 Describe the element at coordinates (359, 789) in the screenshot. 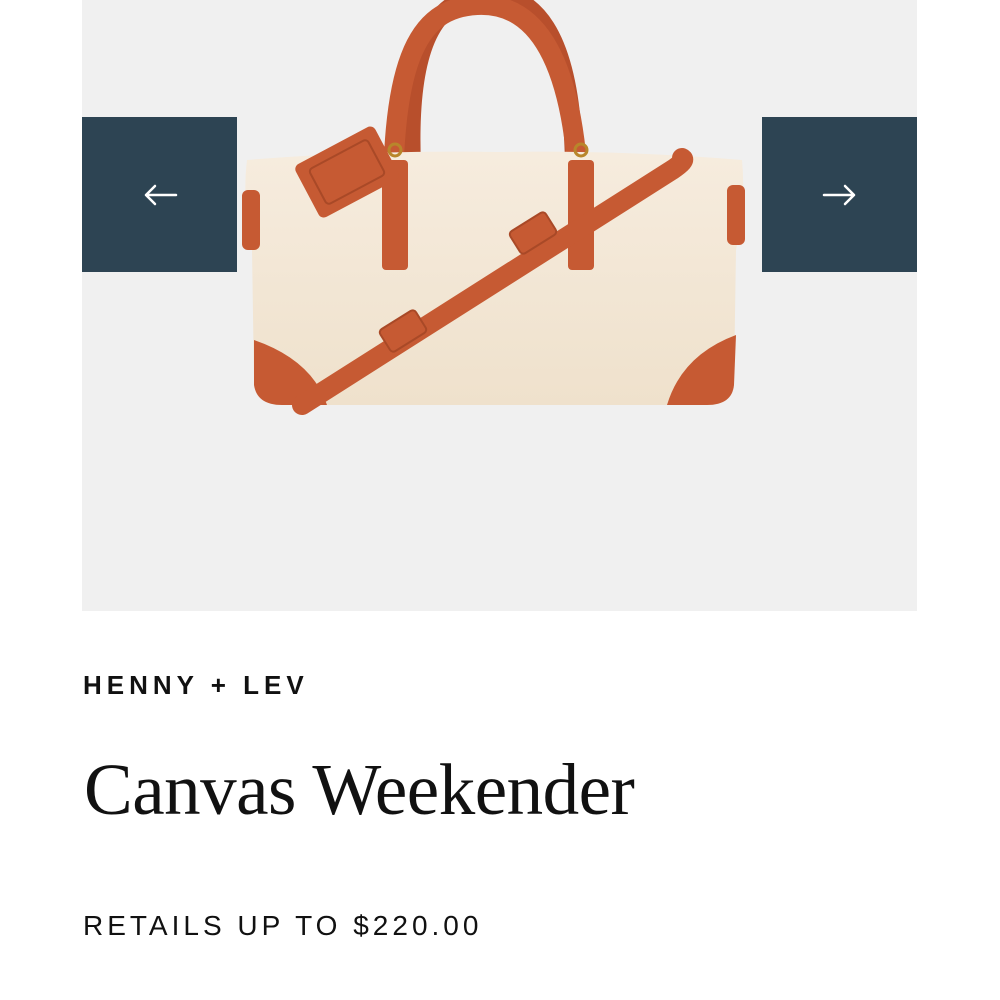

I see `product-title: Canvas Weekender` at that location.